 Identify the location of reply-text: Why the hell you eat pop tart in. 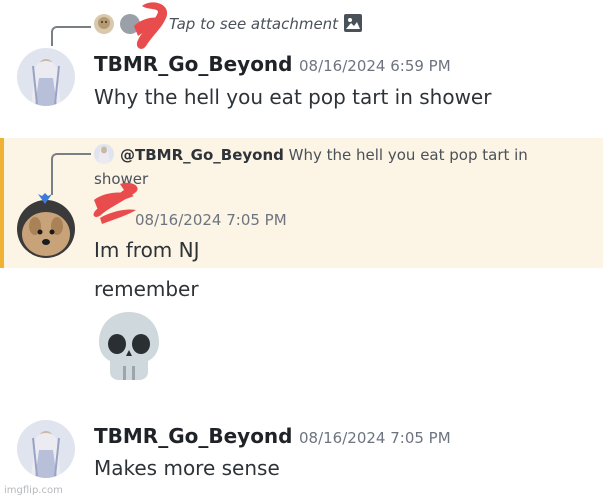
(408, 155).